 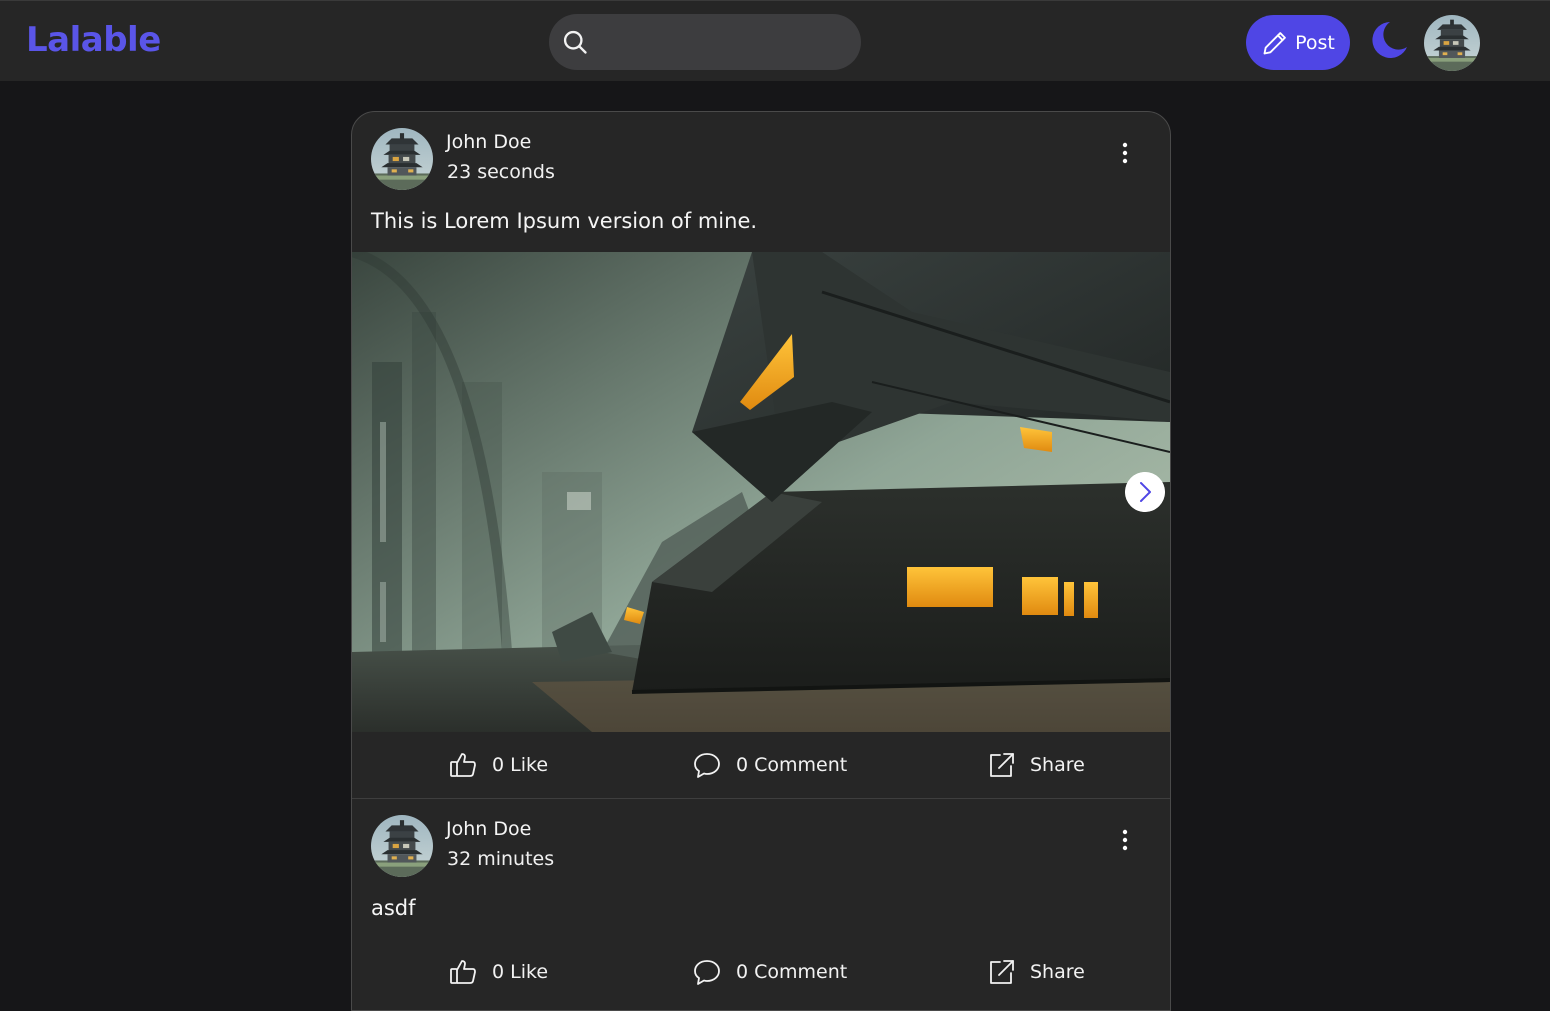 I want to click on post-timestamp: 23 seconds, so click(x=501, y=172).